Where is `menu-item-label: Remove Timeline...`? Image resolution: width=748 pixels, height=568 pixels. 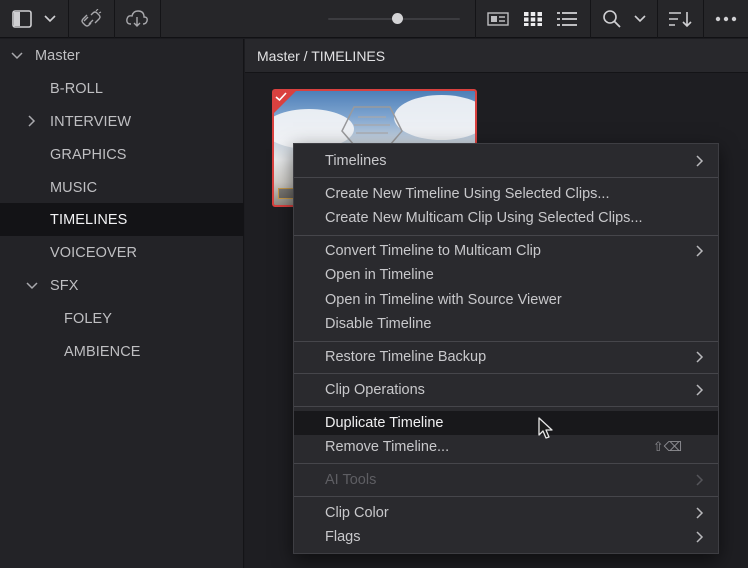
menu-item-label: Remove Timeline... is located at coordinates (387, 447).